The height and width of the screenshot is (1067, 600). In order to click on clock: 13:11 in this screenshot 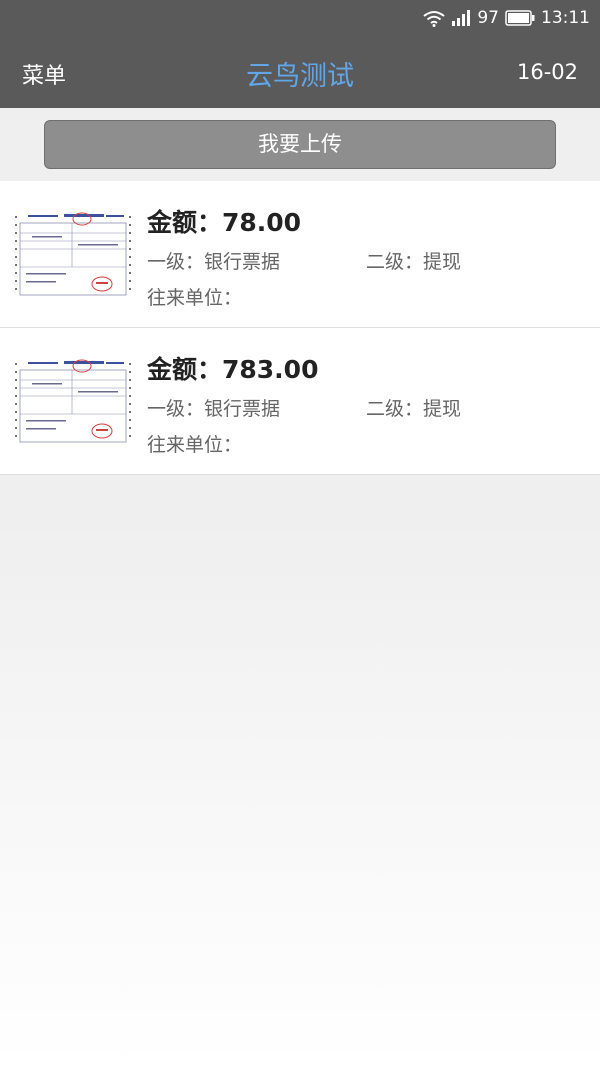, I will do `click(565, 18)`.